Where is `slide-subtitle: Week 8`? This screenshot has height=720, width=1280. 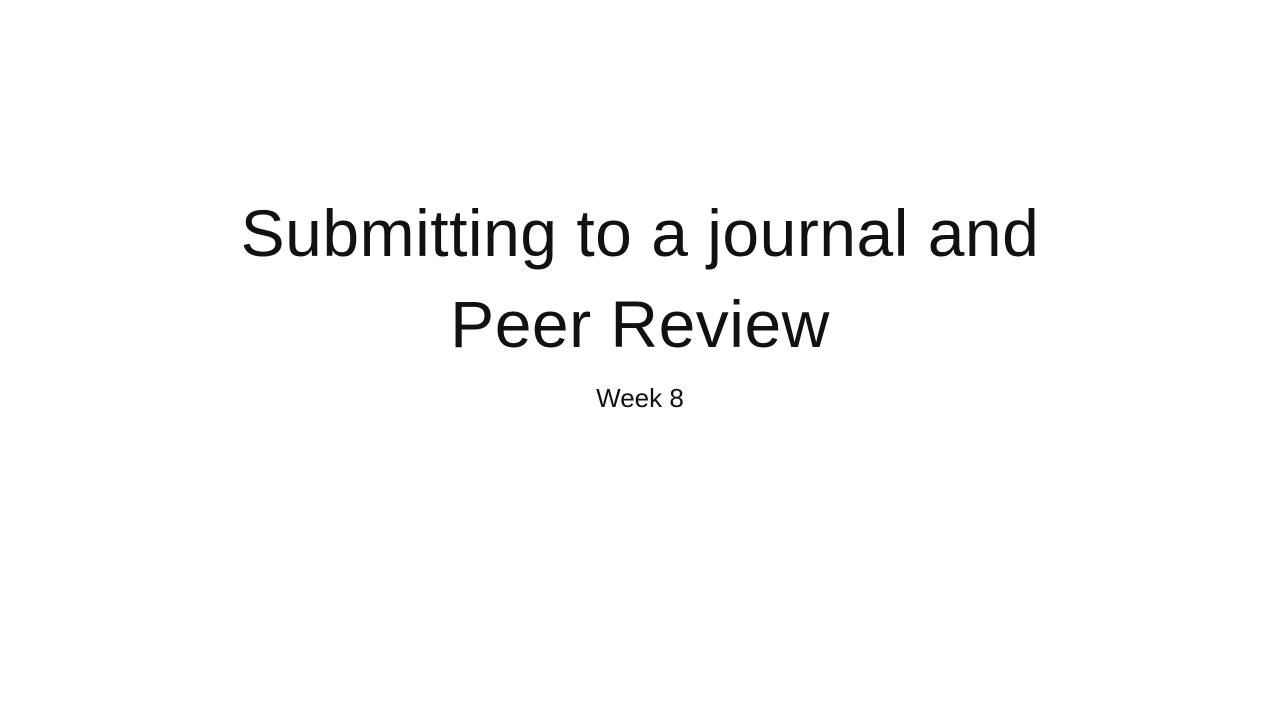 slide-subtitle: Week 8 is located at coordinates (640, 398).